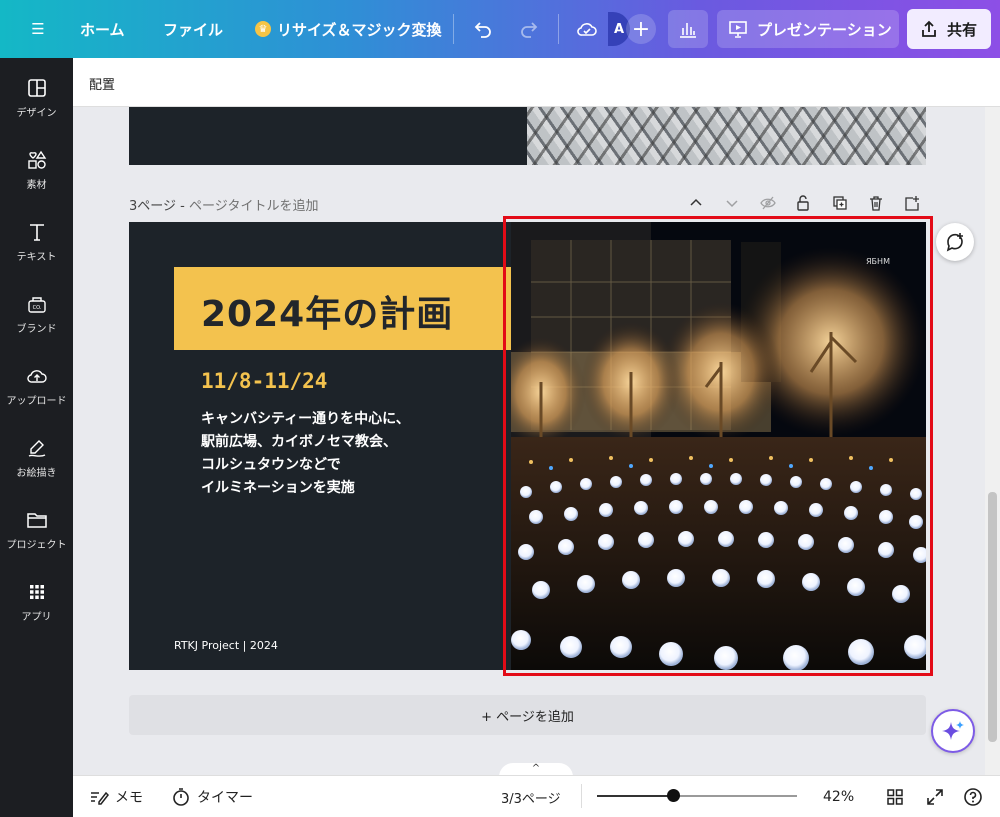  Describe the element at coordinates (36, 113) in the screenshot. I see `sidebar-item-label: デザイン` at that location.